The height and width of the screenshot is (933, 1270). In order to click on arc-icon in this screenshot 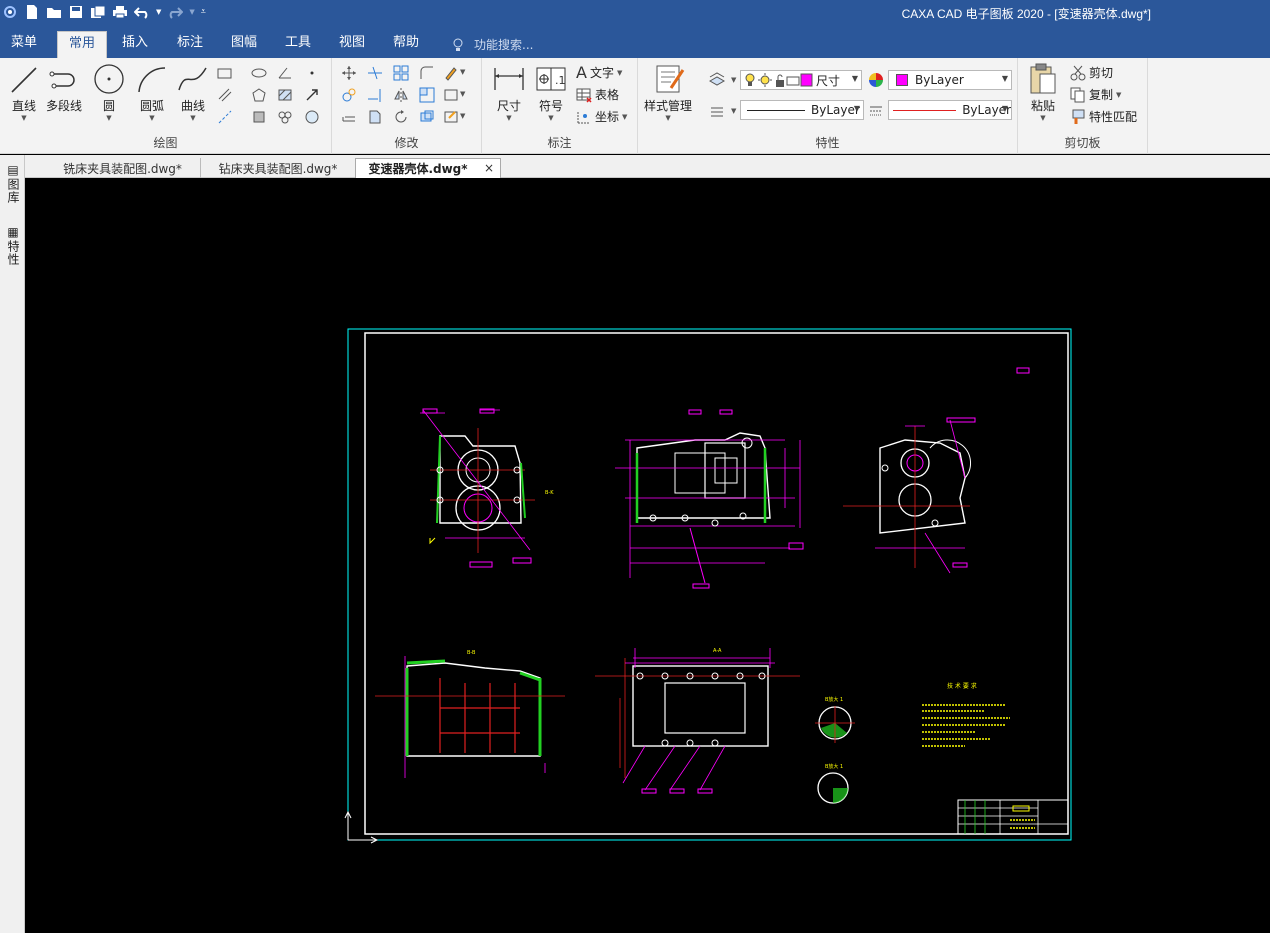, I will do `click(152, 80)`.